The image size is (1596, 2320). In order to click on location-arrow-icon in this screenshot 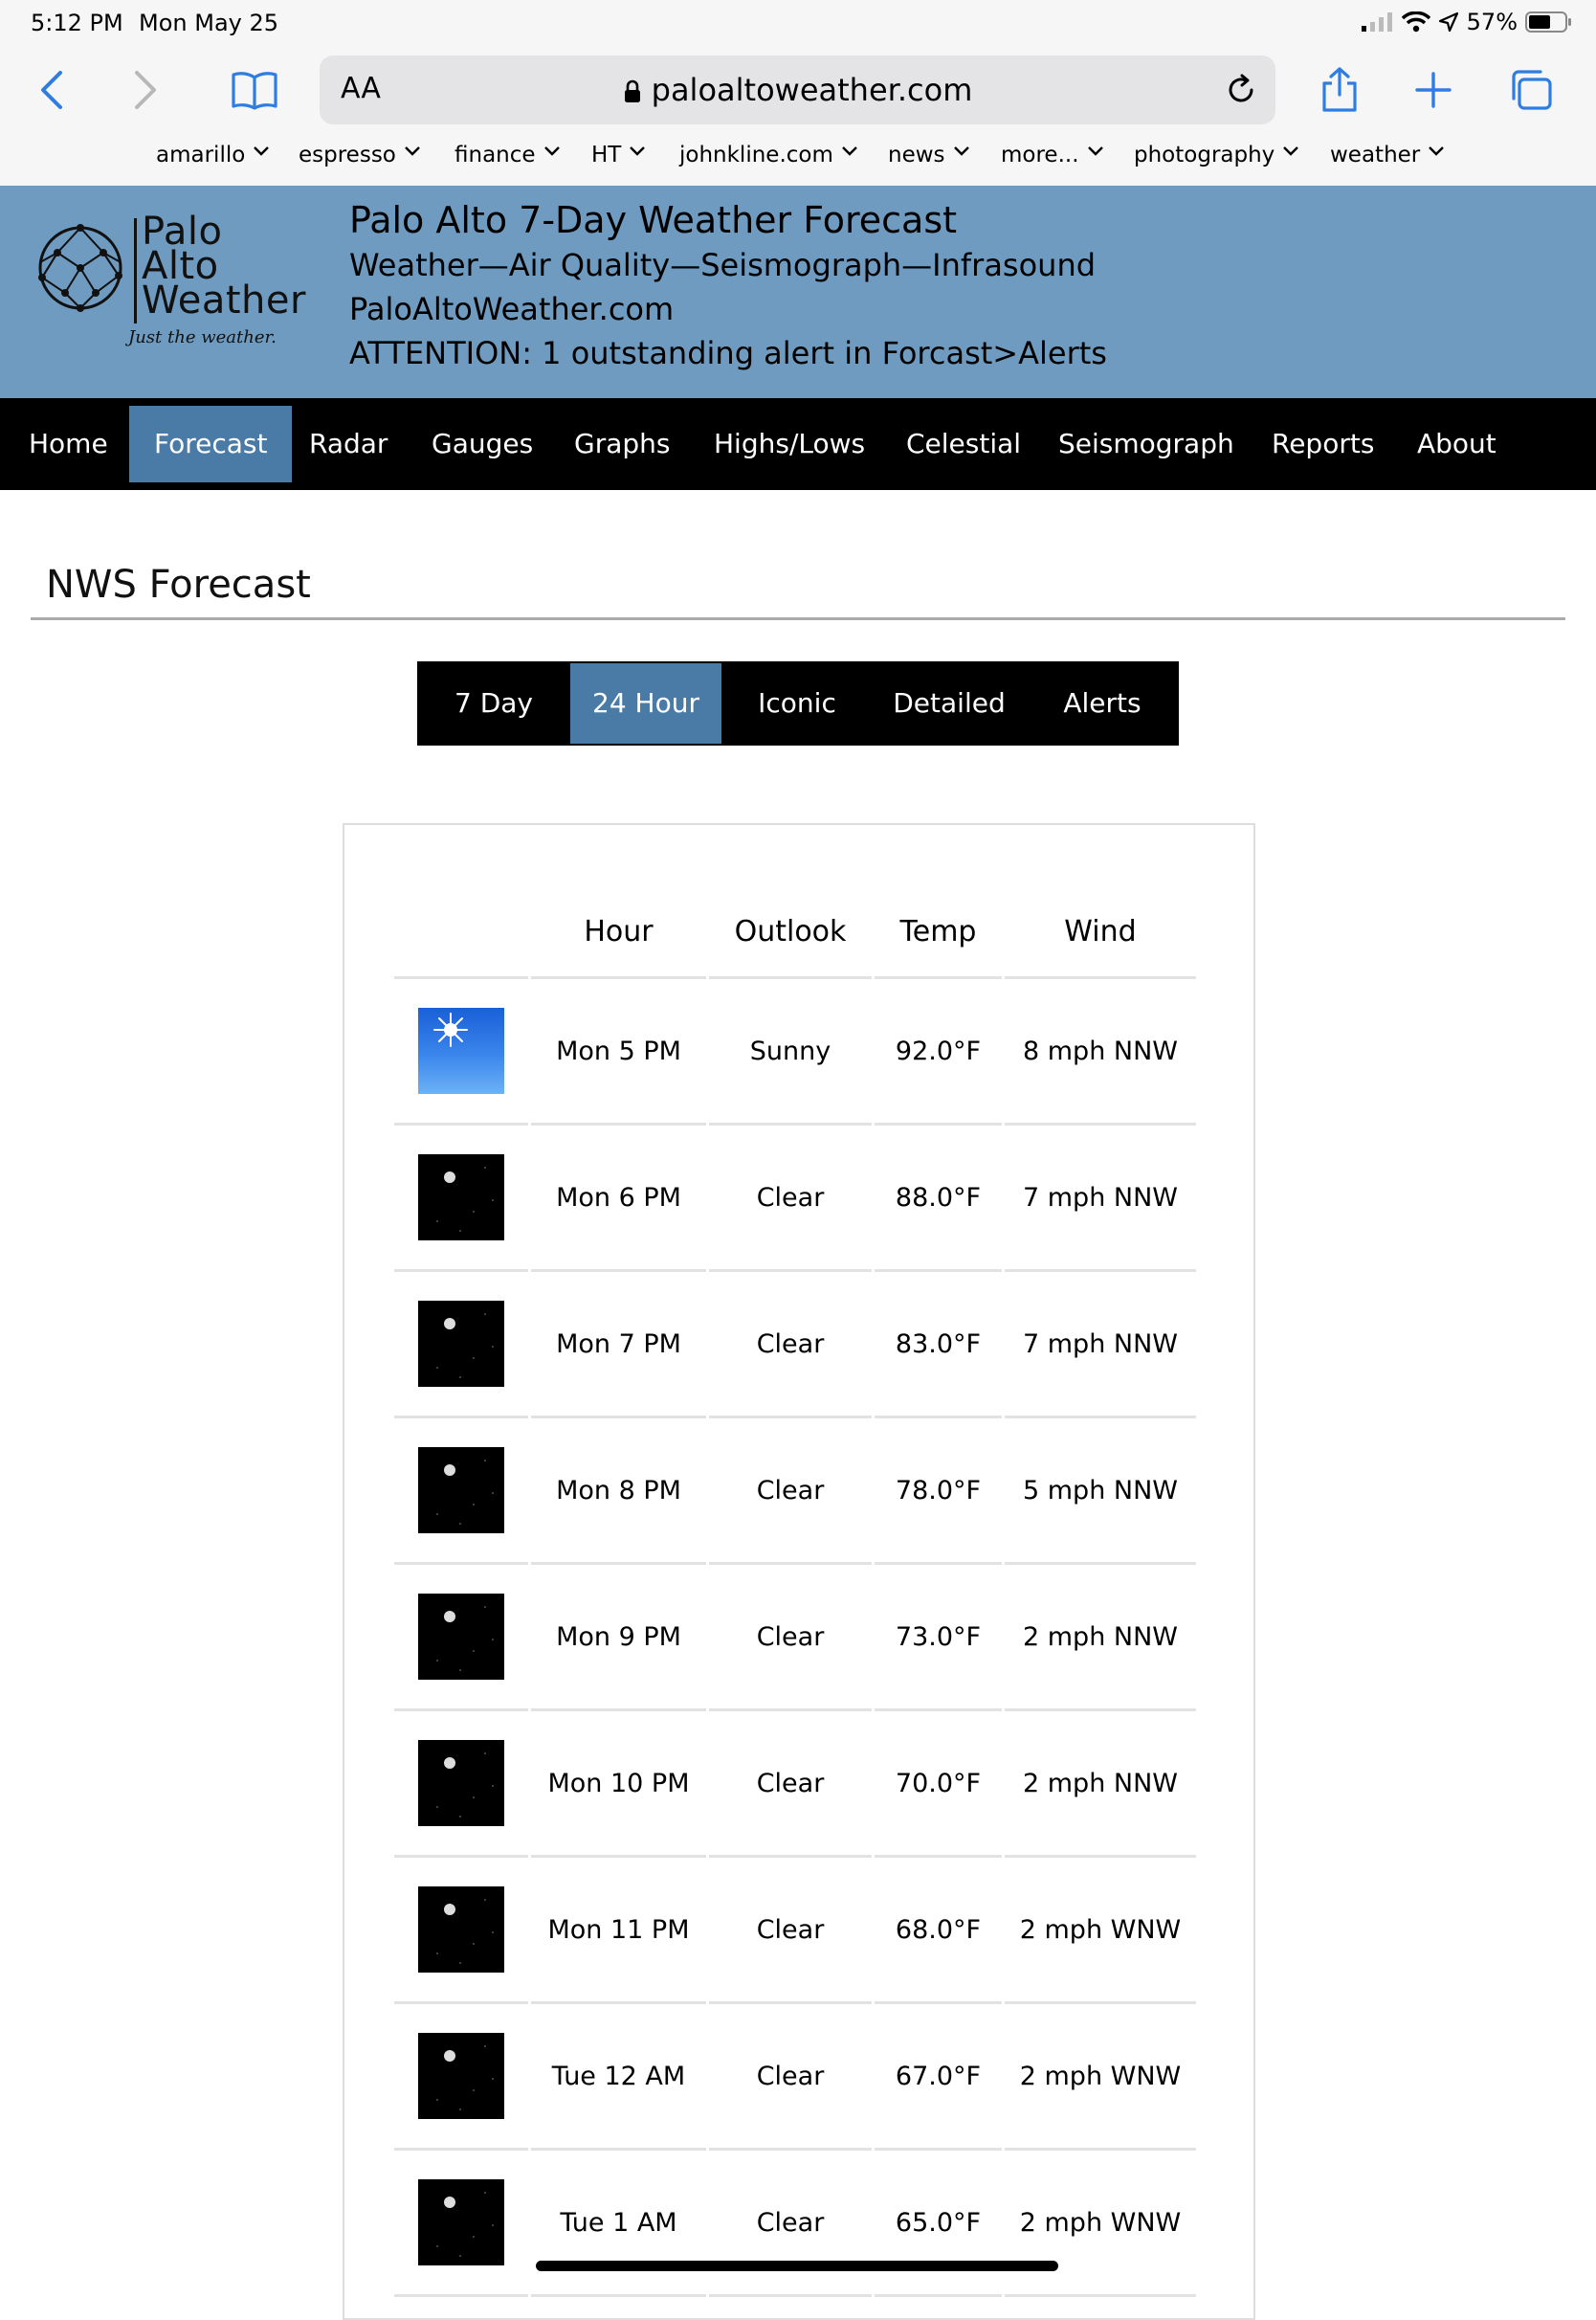, I will do `click(1448, 22)`.